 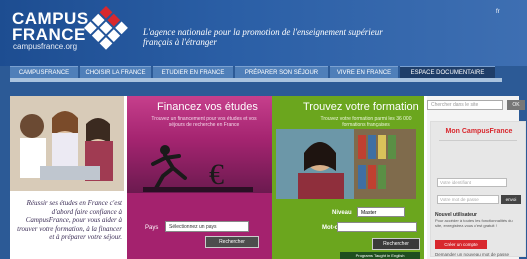 What do you see at coordinates (461, 244) in the screenshot?
I see `create-account-button: Créer un compte` at bounding box center [461, 244].